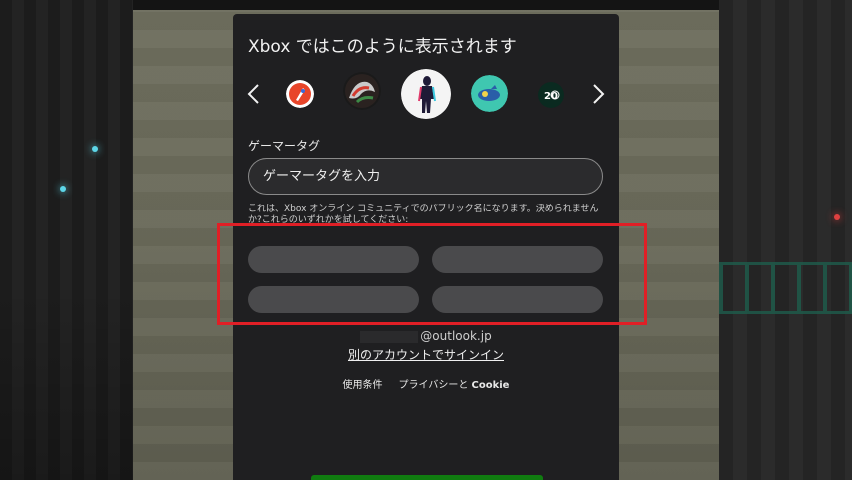 This screenshot has width=852, height=480. I want to click on xbox-20-avatar: 20, so click(551, 95).